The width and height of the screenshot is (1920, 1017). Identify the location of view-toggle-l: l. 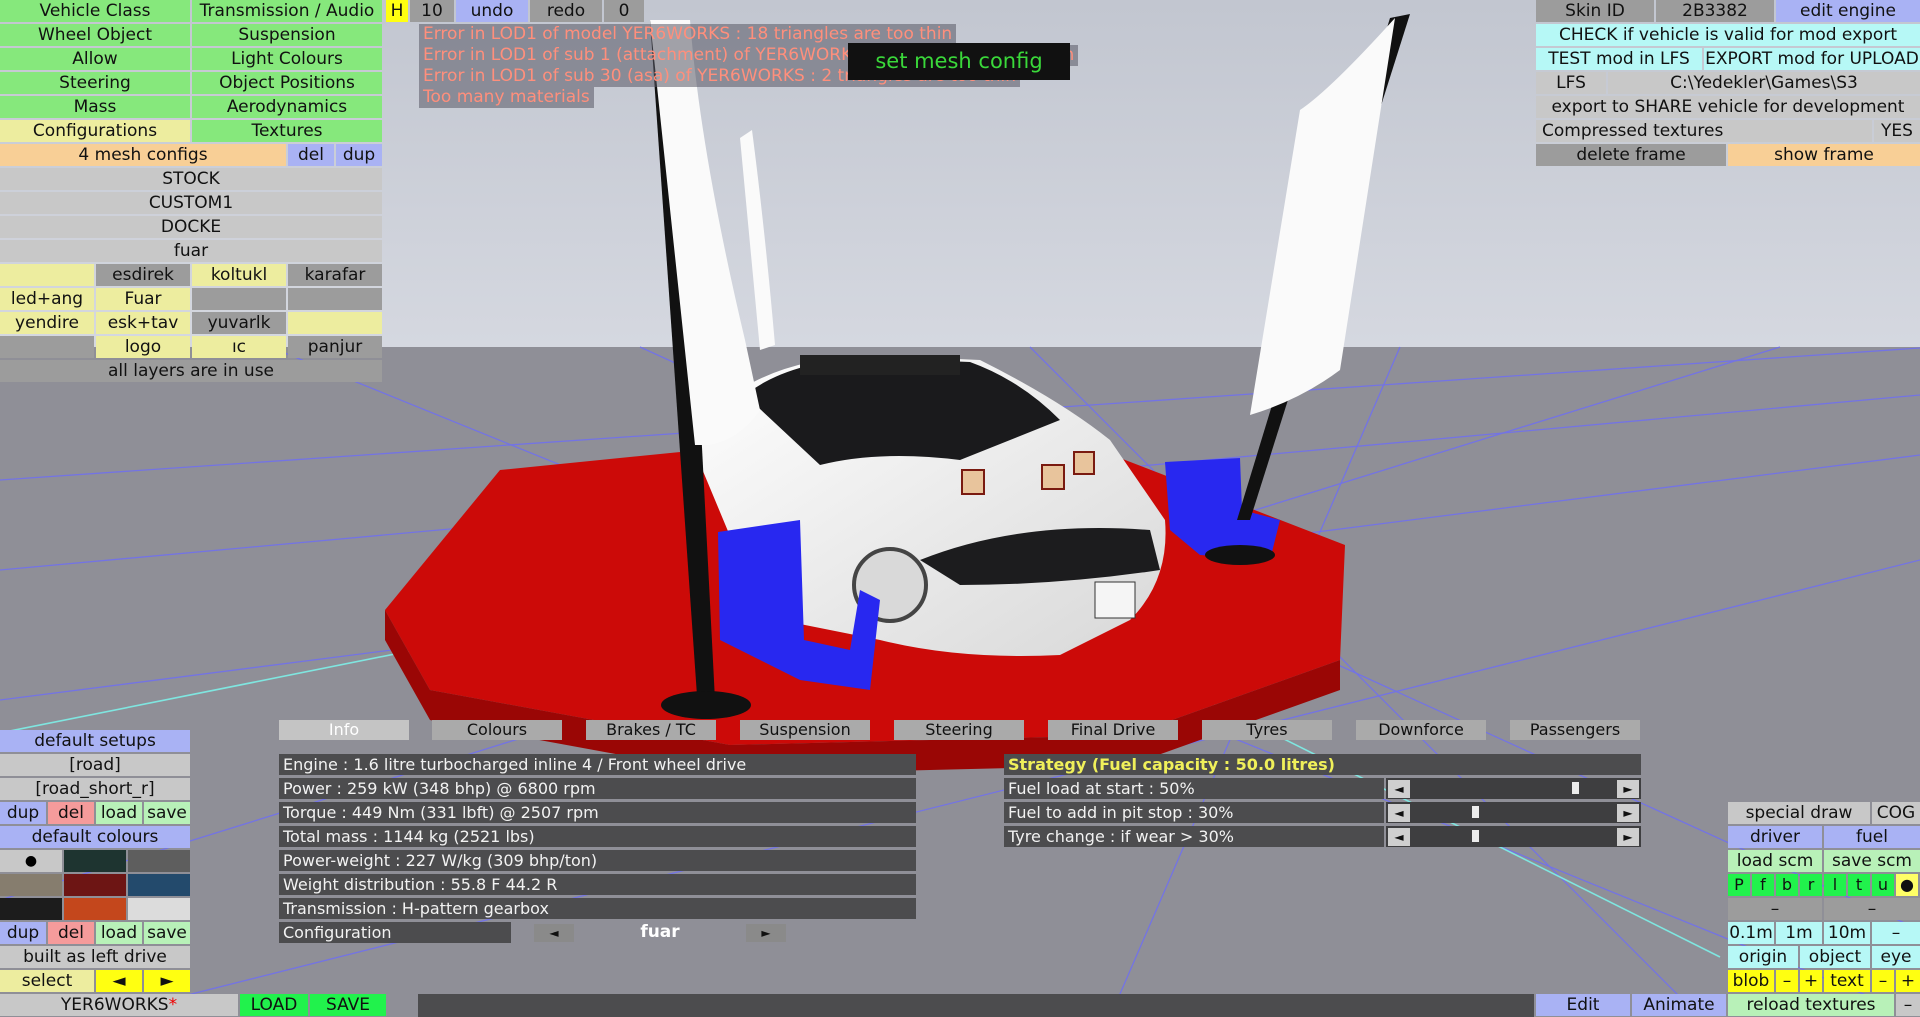
(1835, 885).